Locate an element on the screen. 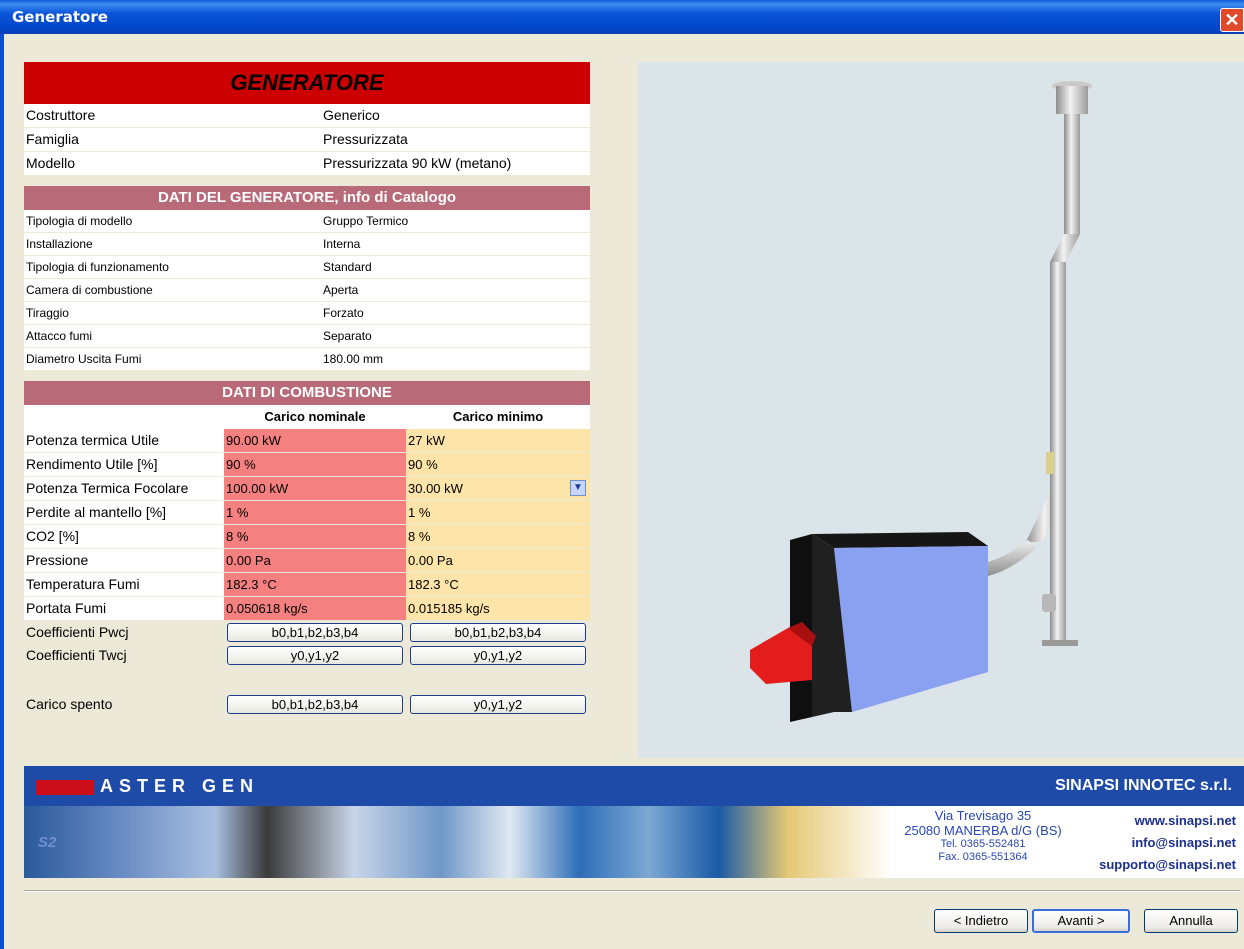  minimo-cell: 0.00 Pa is located at coordinates (498, 560).